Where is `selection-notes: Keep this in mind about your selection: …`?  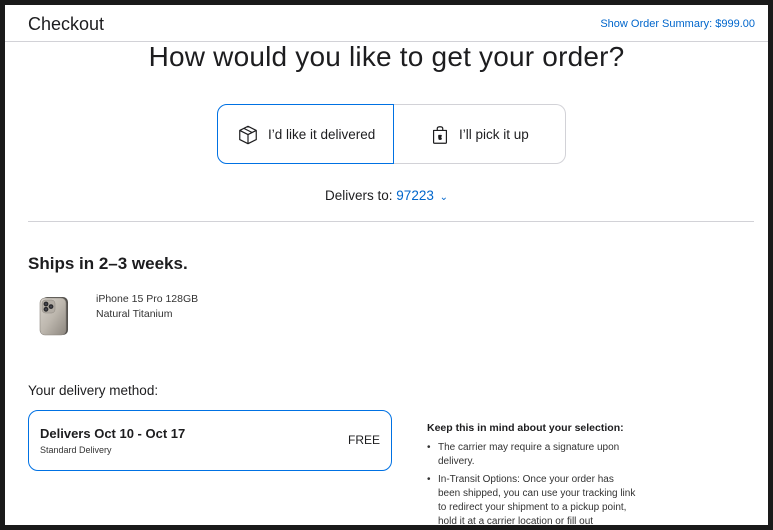 selection-notes: Keep this in mind about your selection: … is located at coordinates (532, 473).